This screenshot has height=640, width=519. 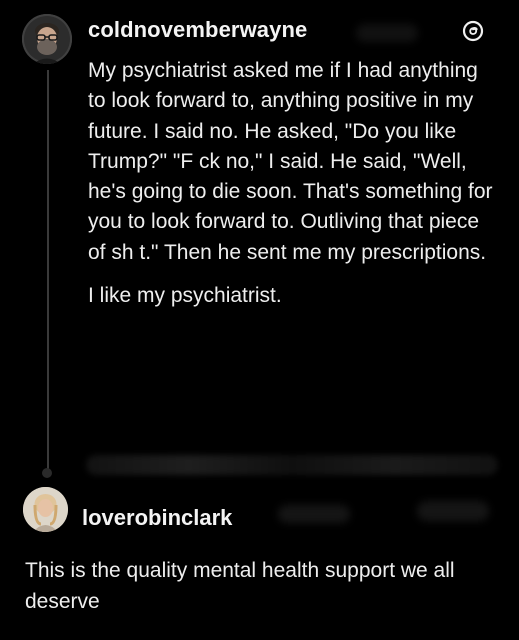 I want to click on threads-logo-icon, so click(x=473, y=31).